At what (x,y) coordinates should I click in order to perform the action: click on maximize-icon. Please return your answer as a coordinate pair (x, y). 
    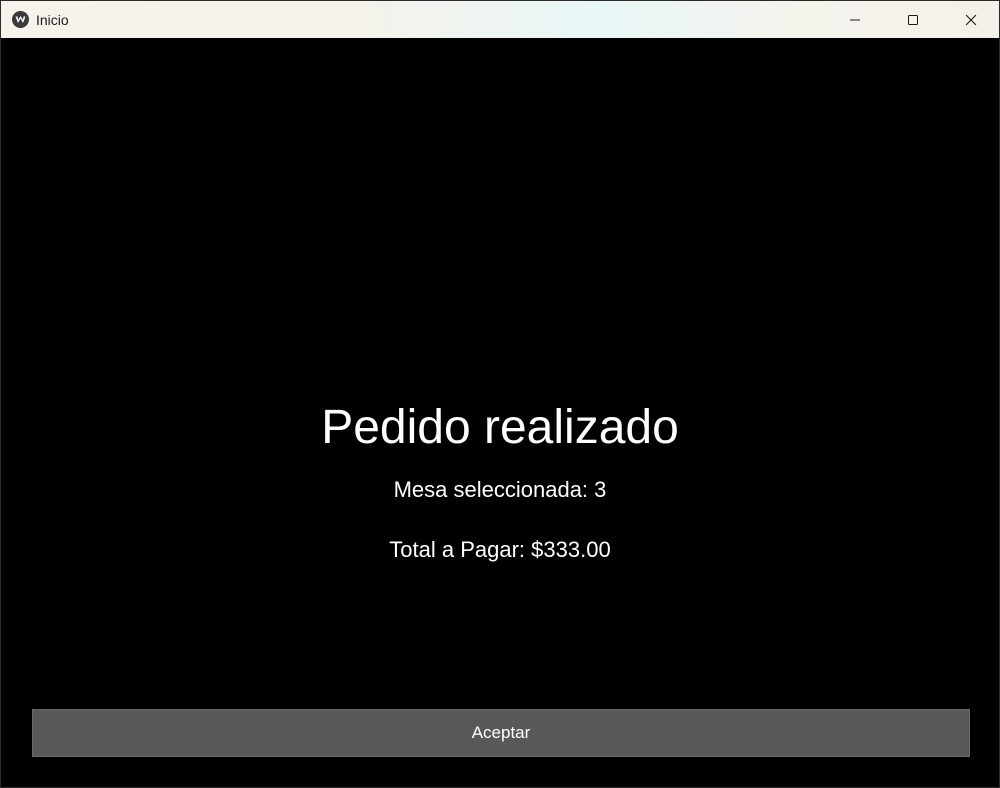
    Looking at the image, I should click on (913, 20).